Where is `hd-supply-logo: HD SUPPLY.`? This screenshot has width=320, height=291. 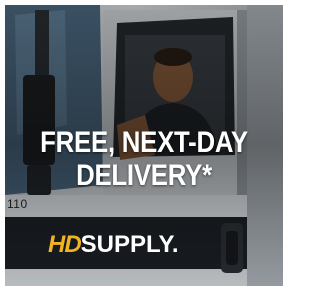
hd-supply-logo: HD SUPPLY. is located at coordinates (113, 245).